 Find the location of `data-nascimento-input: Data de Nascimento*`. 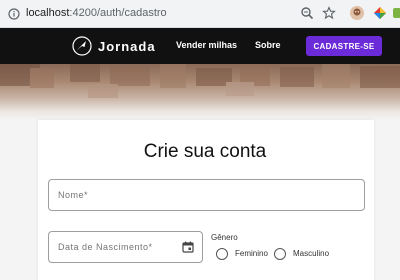

data-nascimento-input: Data de Nascimento* is located at coordinates (125, 247).